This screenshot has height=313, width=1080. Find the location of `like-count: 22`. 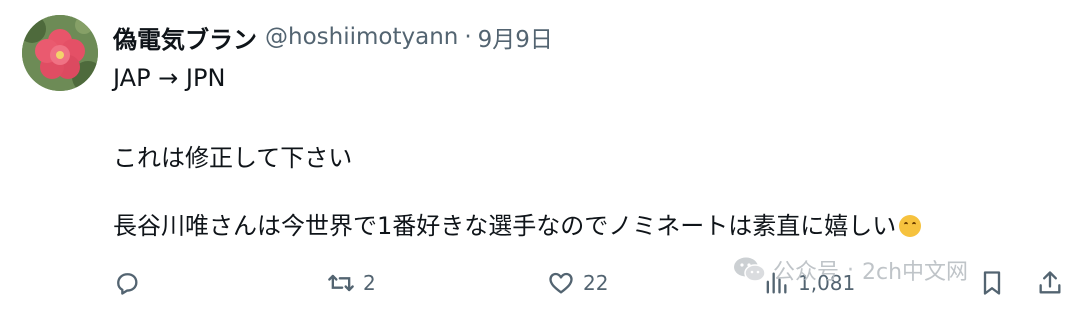

like-count: 22 is located at coordinates (596, 283).